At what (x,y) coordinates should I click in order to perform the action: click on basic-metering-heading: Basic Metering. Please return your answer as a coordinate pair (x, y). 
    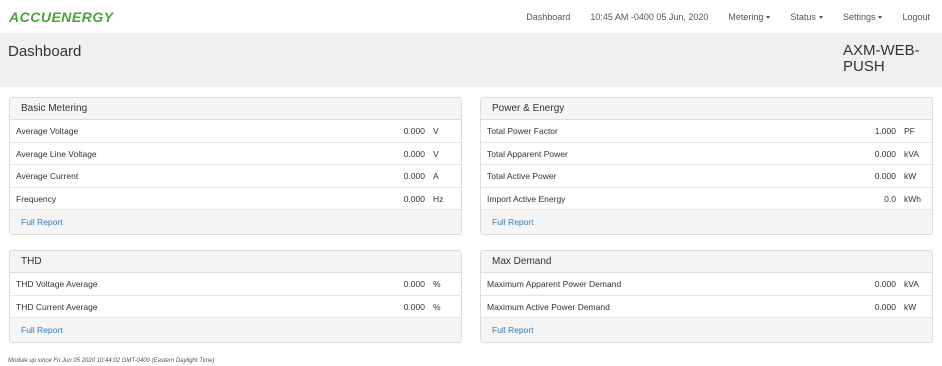
    Looking at the image, I should click on (235, 109).